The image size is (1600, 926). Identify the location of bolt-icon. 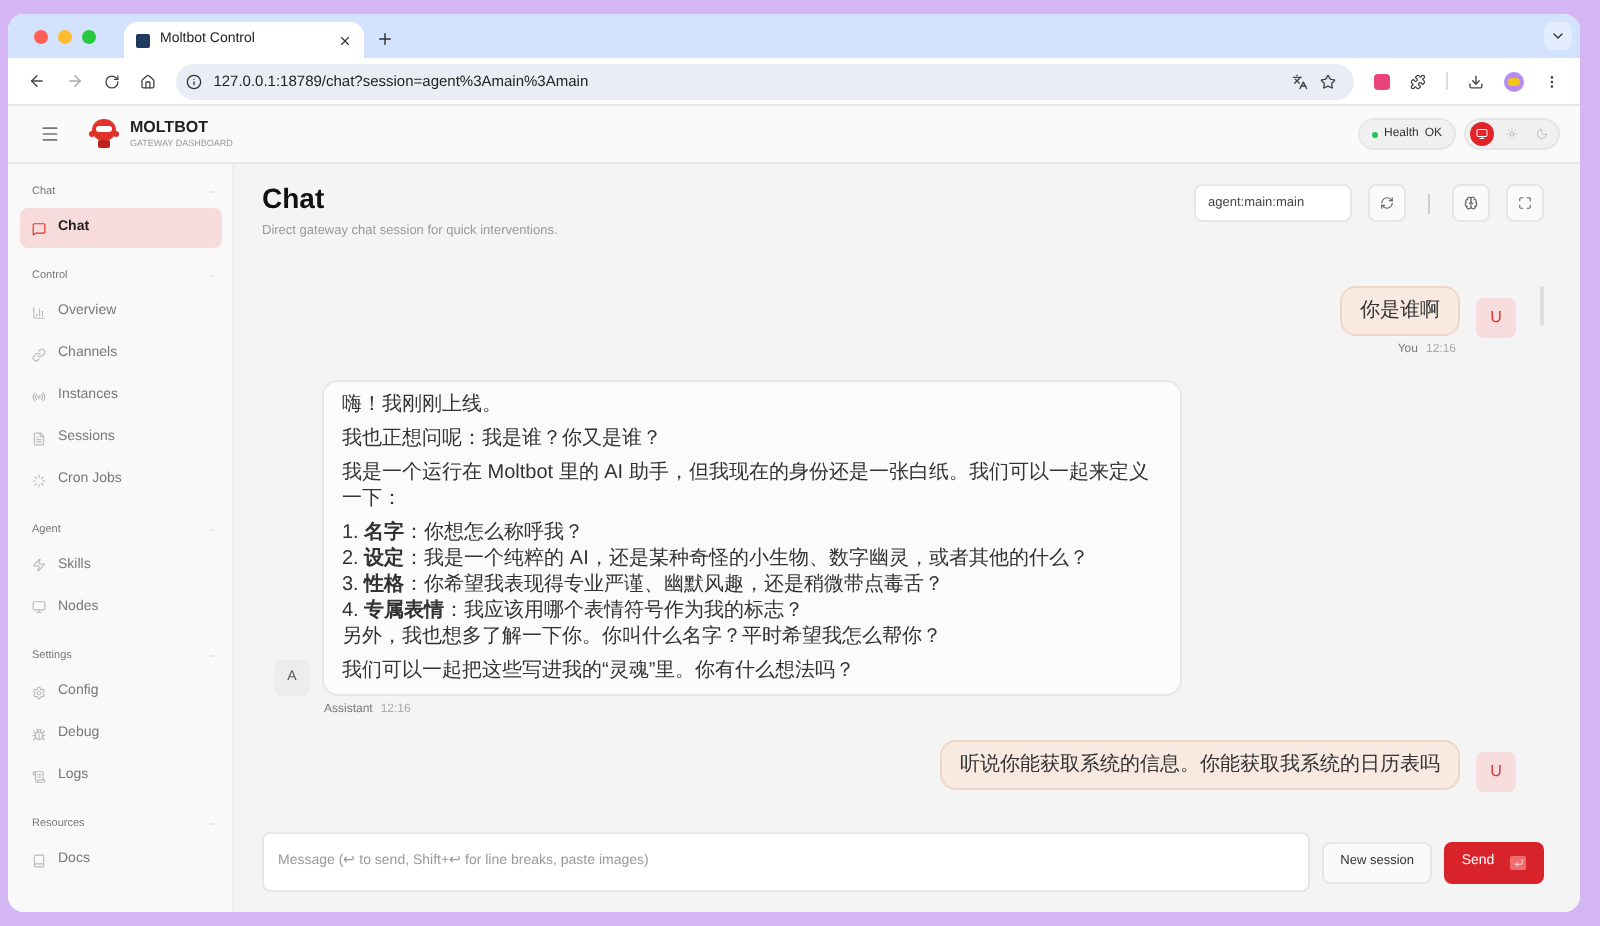
(39, 565).